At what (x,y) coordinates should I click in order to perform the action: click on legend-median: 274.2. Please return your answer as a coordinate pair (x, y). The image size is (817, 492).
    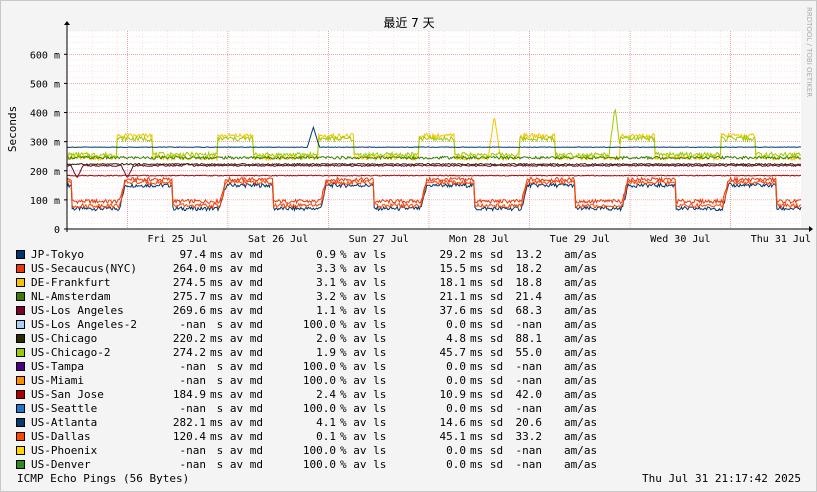
    Looking at the image, I should click on (189, 352).